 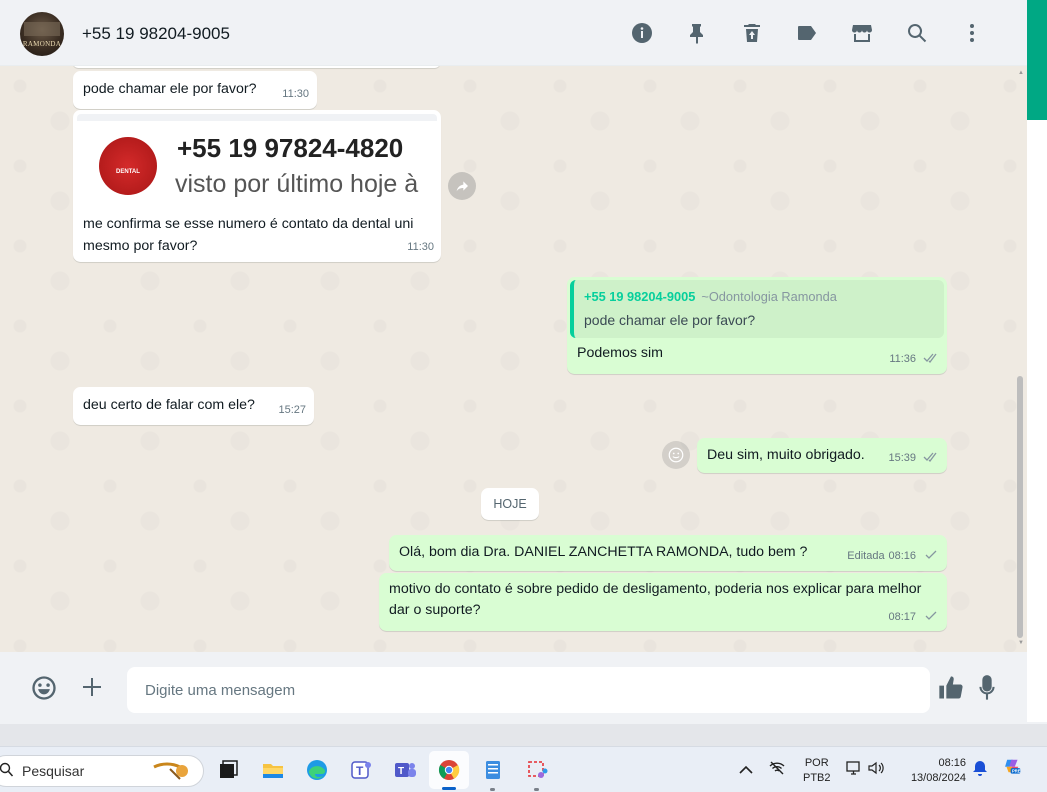 I want to click on message-meta: Editada 08:16, so click(x=893, y=556).